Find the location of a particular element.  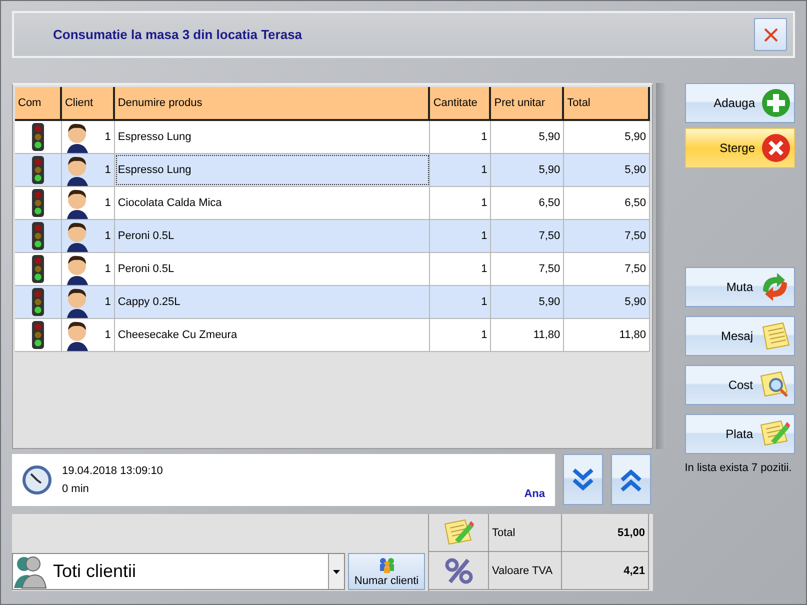

dropdown-value: Toti clientii is located at coordinates (95, 571).